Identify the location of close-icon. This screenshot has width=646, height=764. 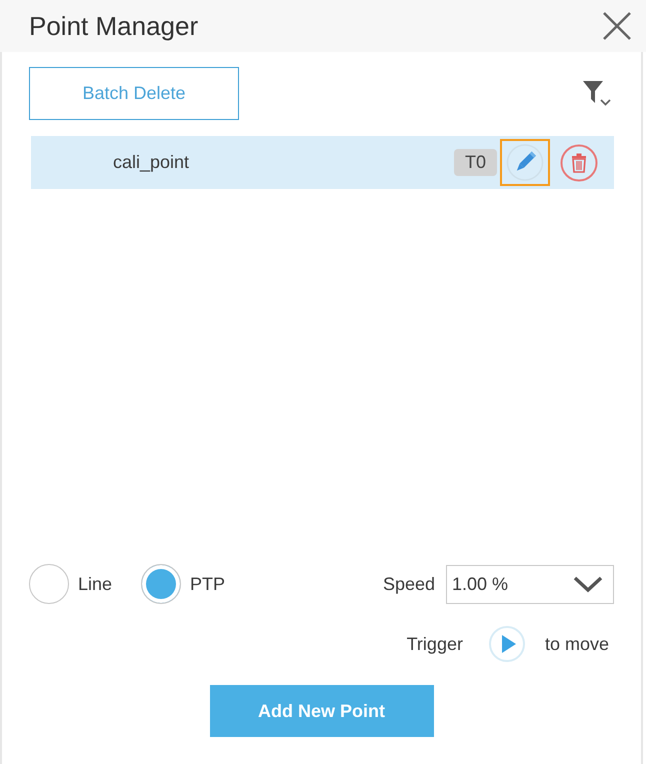
(617, 26).